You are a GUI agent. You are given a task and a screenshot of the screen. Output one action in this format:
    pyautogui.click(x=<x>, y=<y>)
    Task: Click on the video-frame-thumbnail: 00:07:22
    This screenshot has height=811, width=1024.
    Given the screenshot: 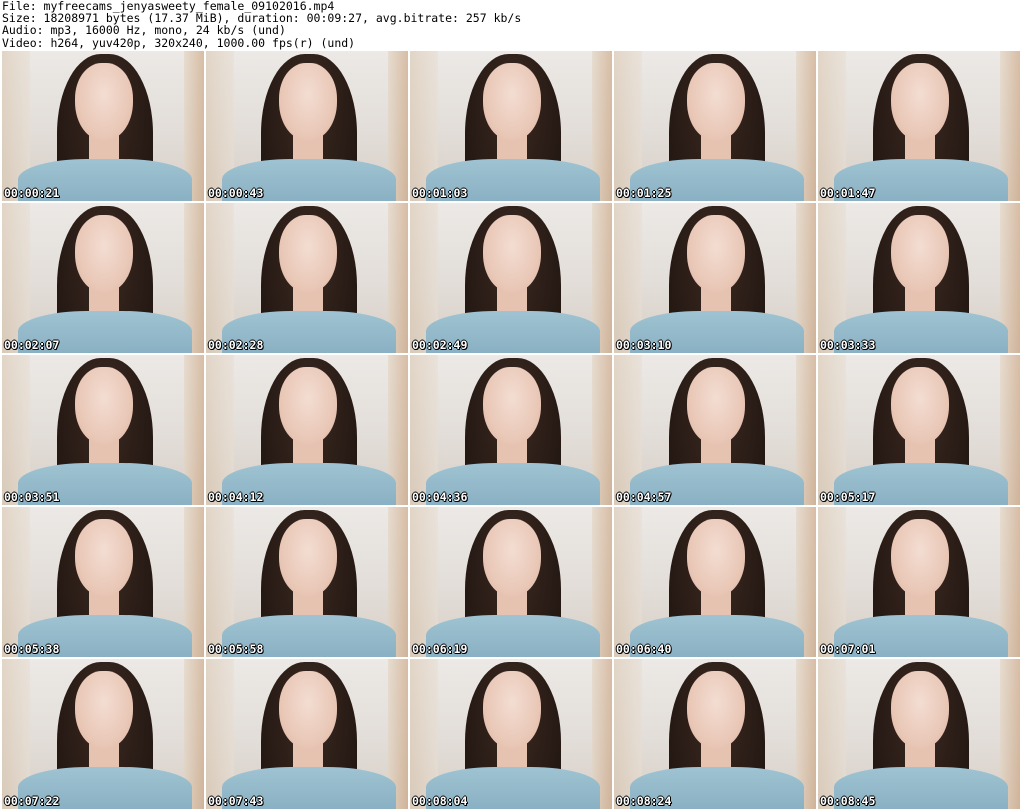 What is the action you would take?
    pyautogui.click(x=103, y=734)
    